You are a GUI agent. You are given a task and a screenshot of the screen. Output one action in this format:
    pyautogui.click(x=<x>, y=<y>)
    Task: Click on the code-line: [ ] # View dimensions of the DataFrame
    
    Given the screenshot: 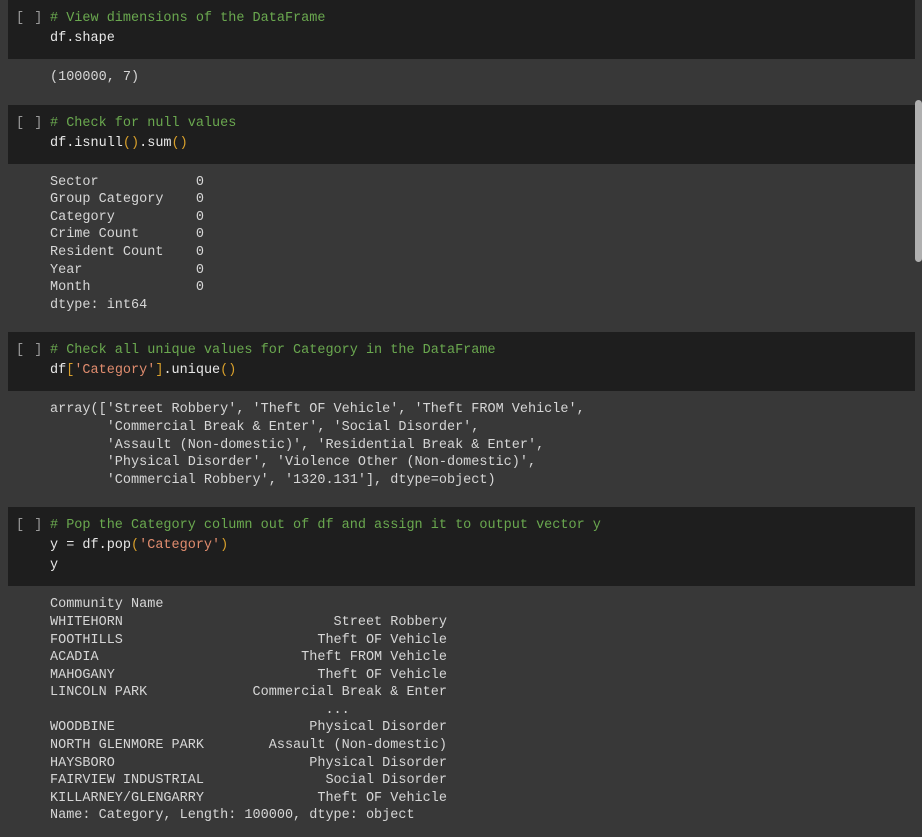 What is the action you would take?
    pyautogui.click(x=461, y=19)
    